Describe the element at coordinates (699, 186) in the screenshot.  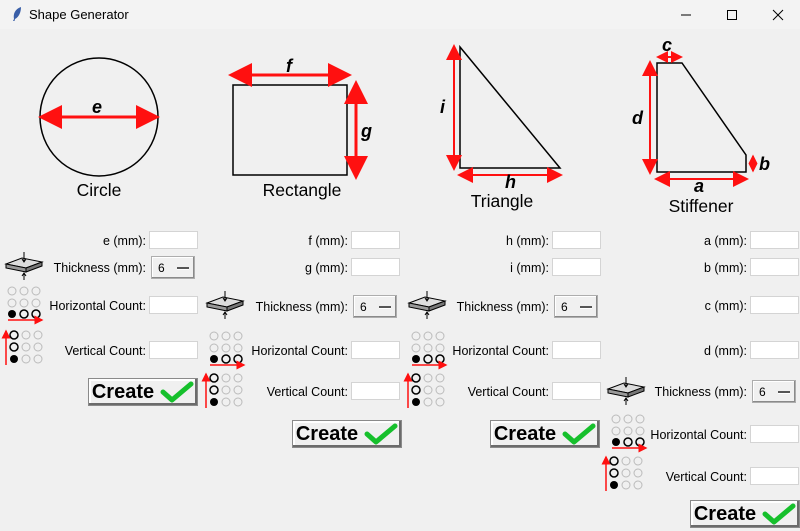
I see `stiffener-dim-a: a` at that location.